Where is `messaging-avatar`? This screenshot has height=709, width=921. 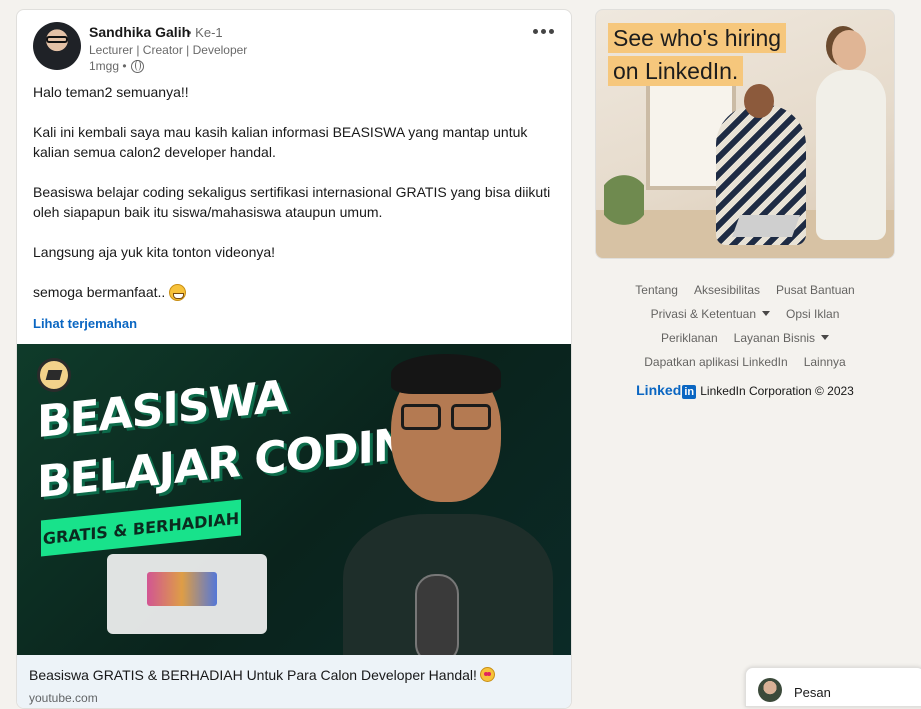
messaging-avatar is located at coordinates (770, 690).